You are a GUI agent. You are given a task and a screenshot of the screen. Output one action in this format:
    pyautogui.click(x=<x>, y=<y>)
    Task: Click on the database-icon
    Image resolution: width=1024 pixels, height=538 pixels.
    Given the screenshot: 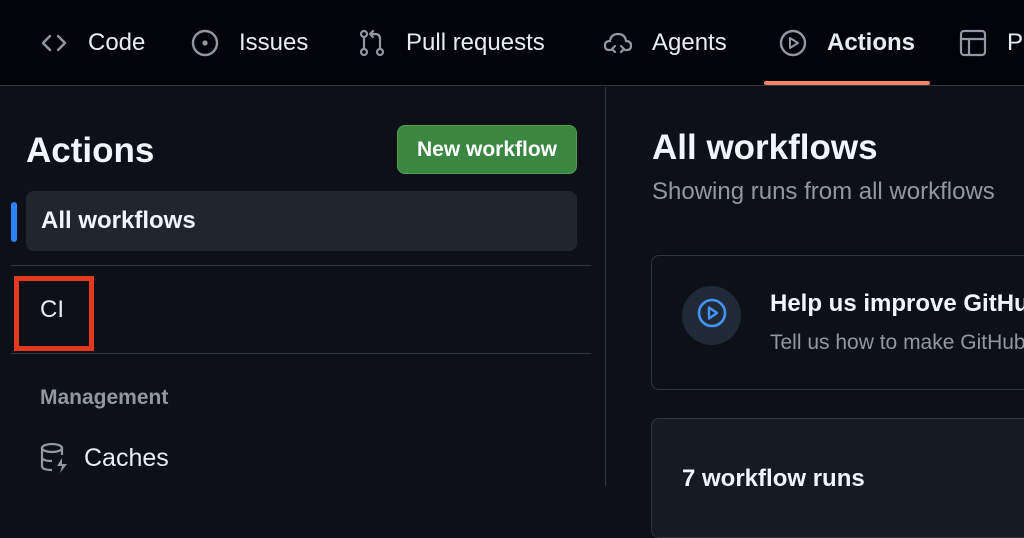 What is the action you would take?
    pyautogui.click(x=55, y=458)
    